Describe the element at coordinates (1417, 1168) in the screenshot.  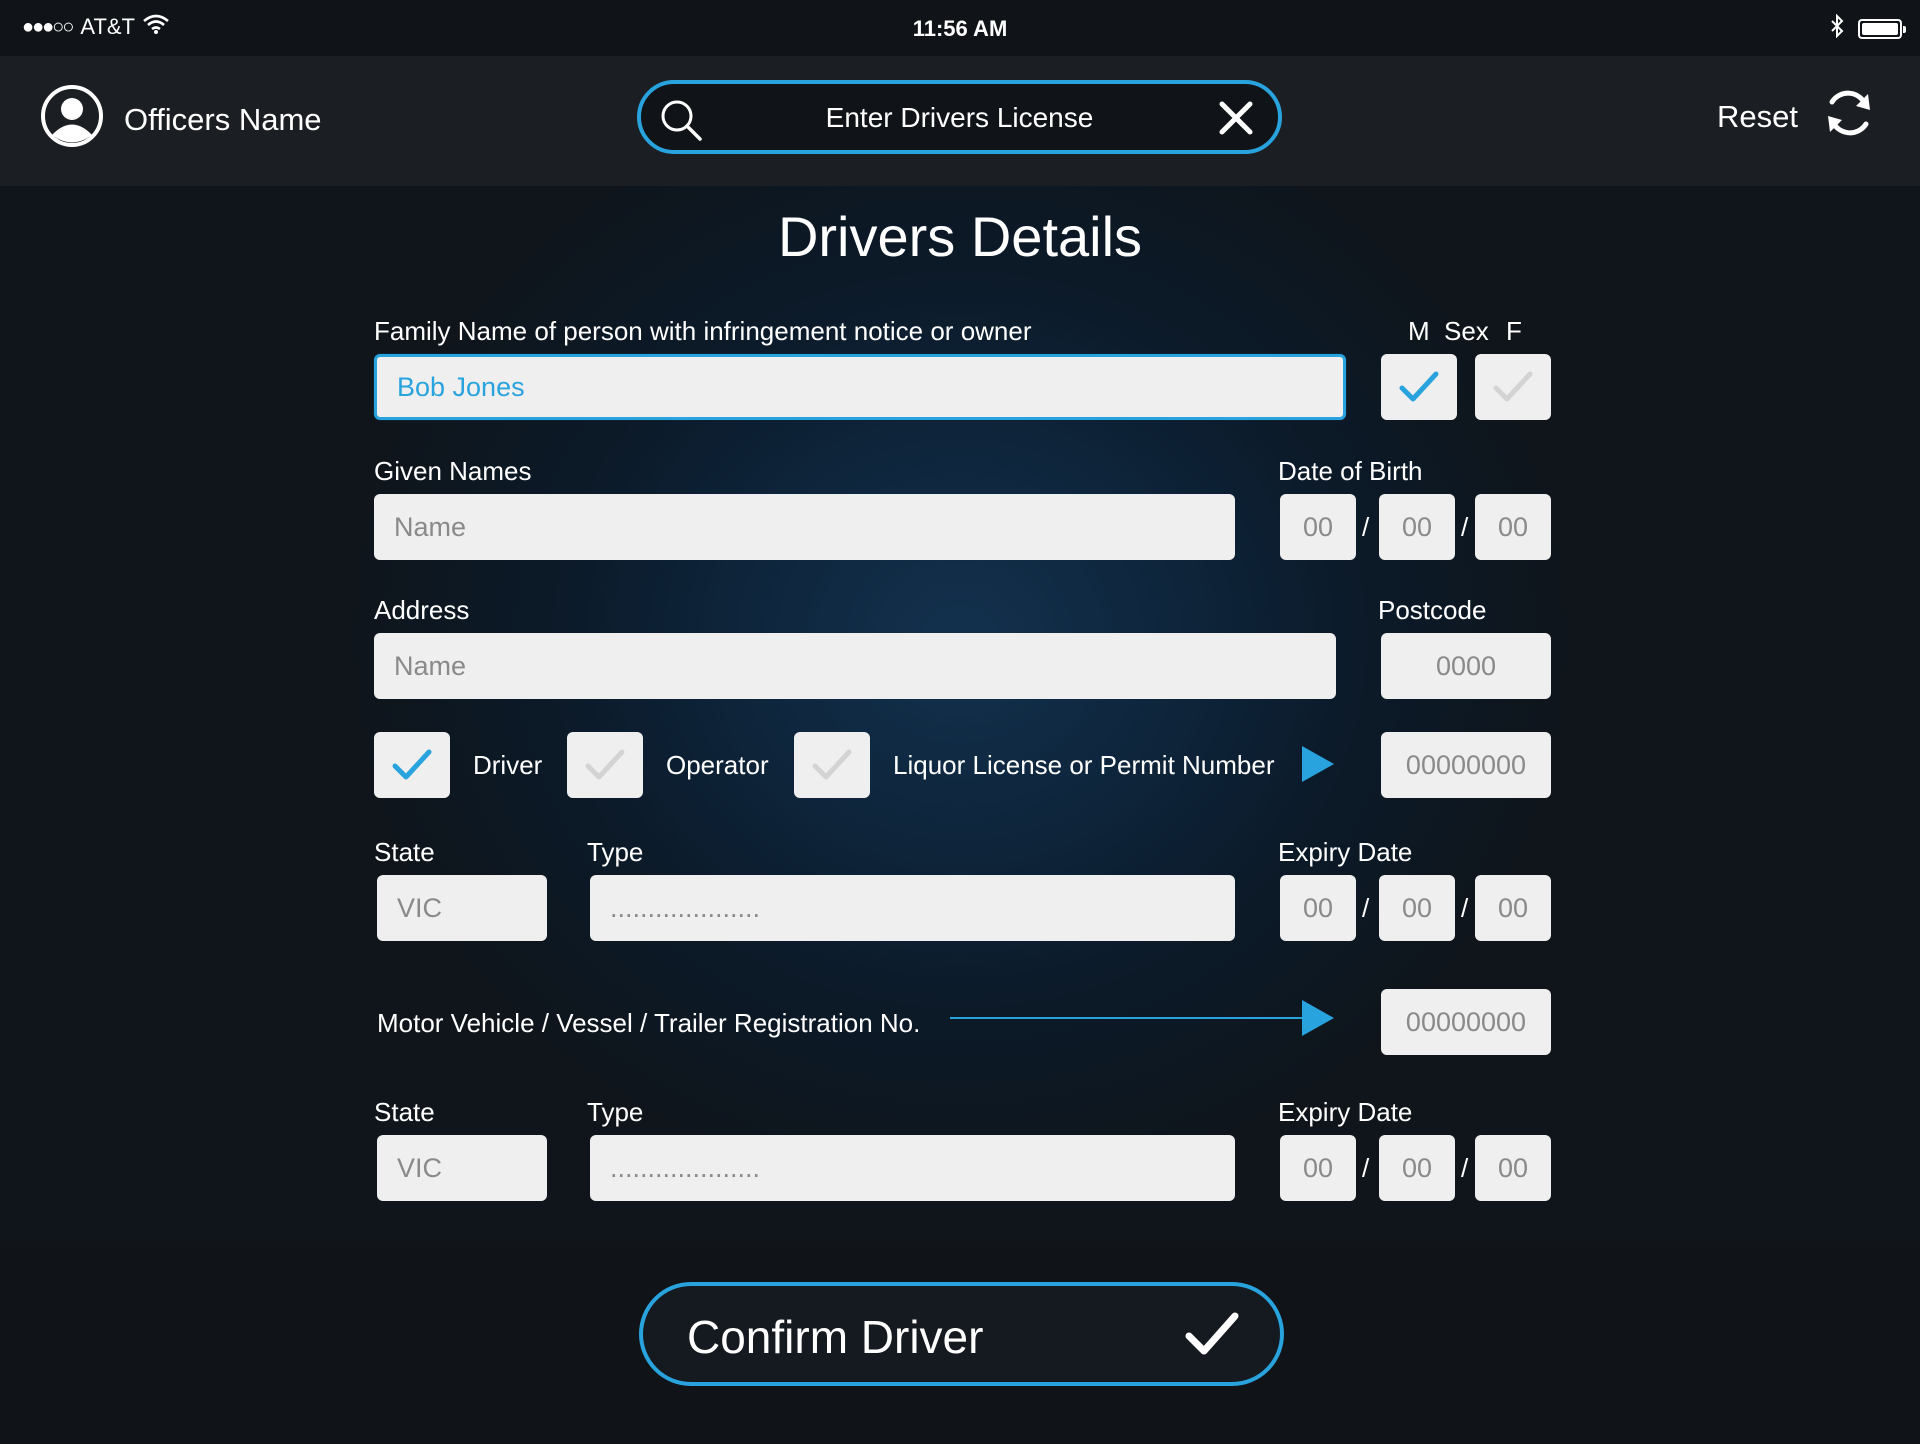
I see `registration-expiry-month-field: 00` at that location.